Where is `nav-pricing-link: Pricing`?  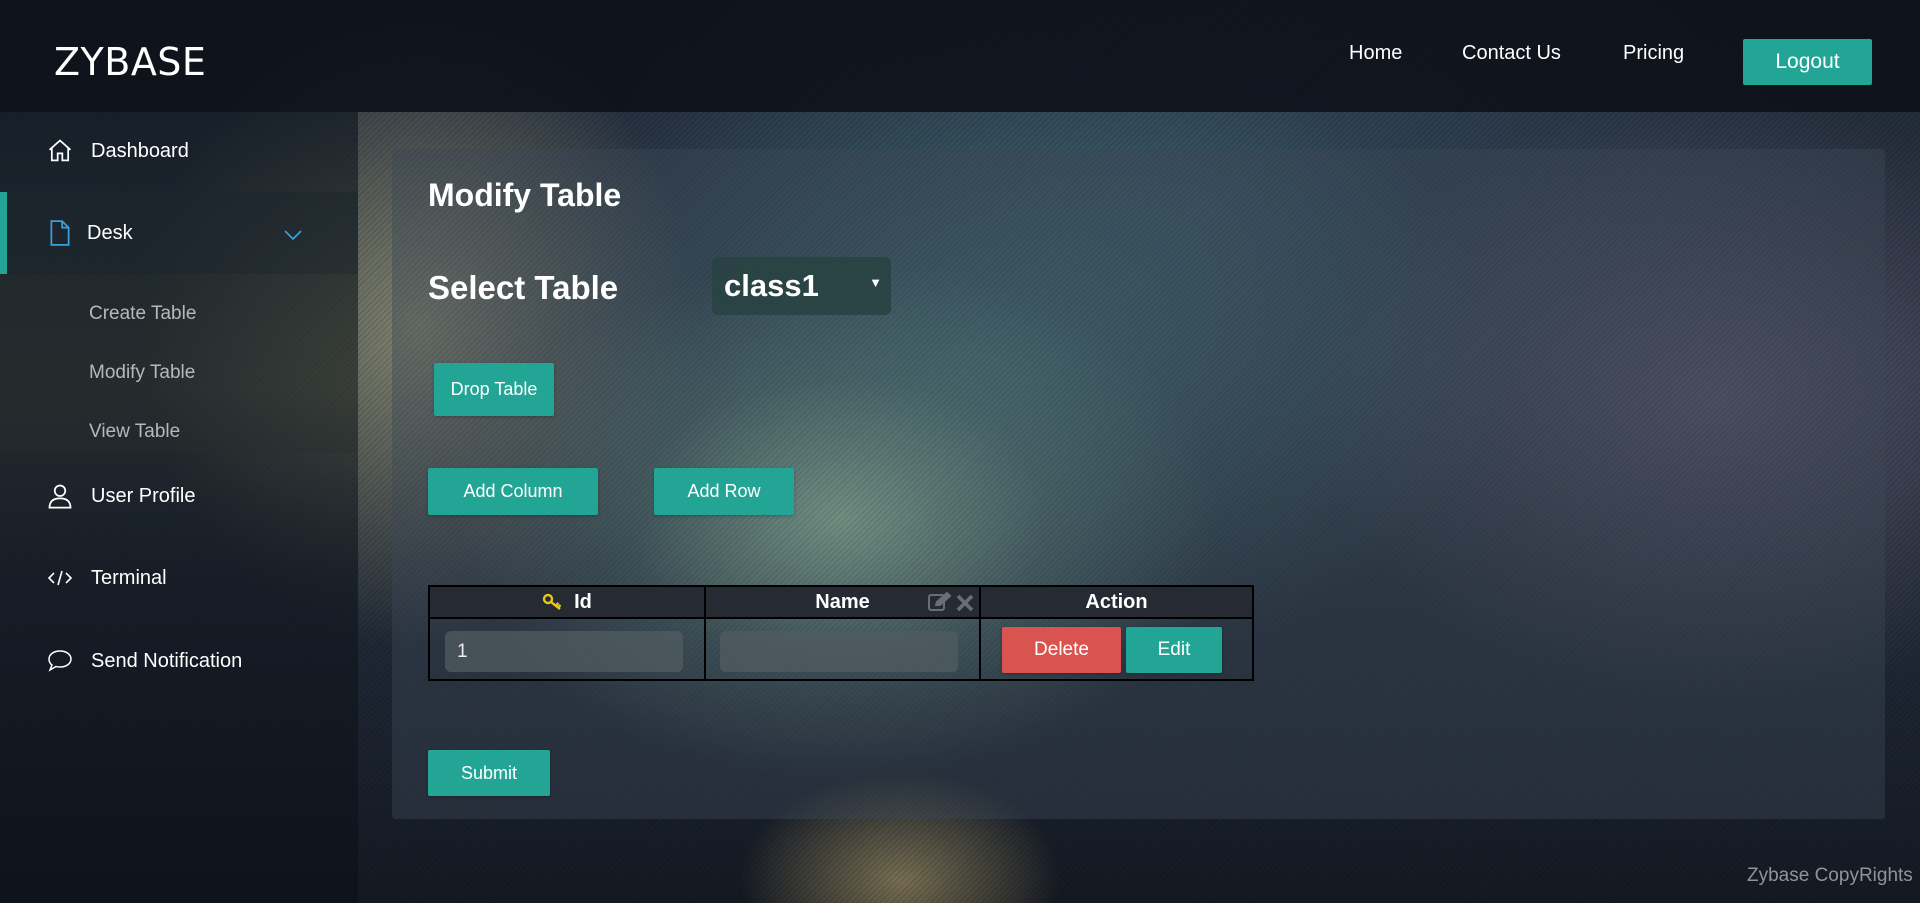 nav-pricing-link: Pricing is located at coordinates (1653, 53).